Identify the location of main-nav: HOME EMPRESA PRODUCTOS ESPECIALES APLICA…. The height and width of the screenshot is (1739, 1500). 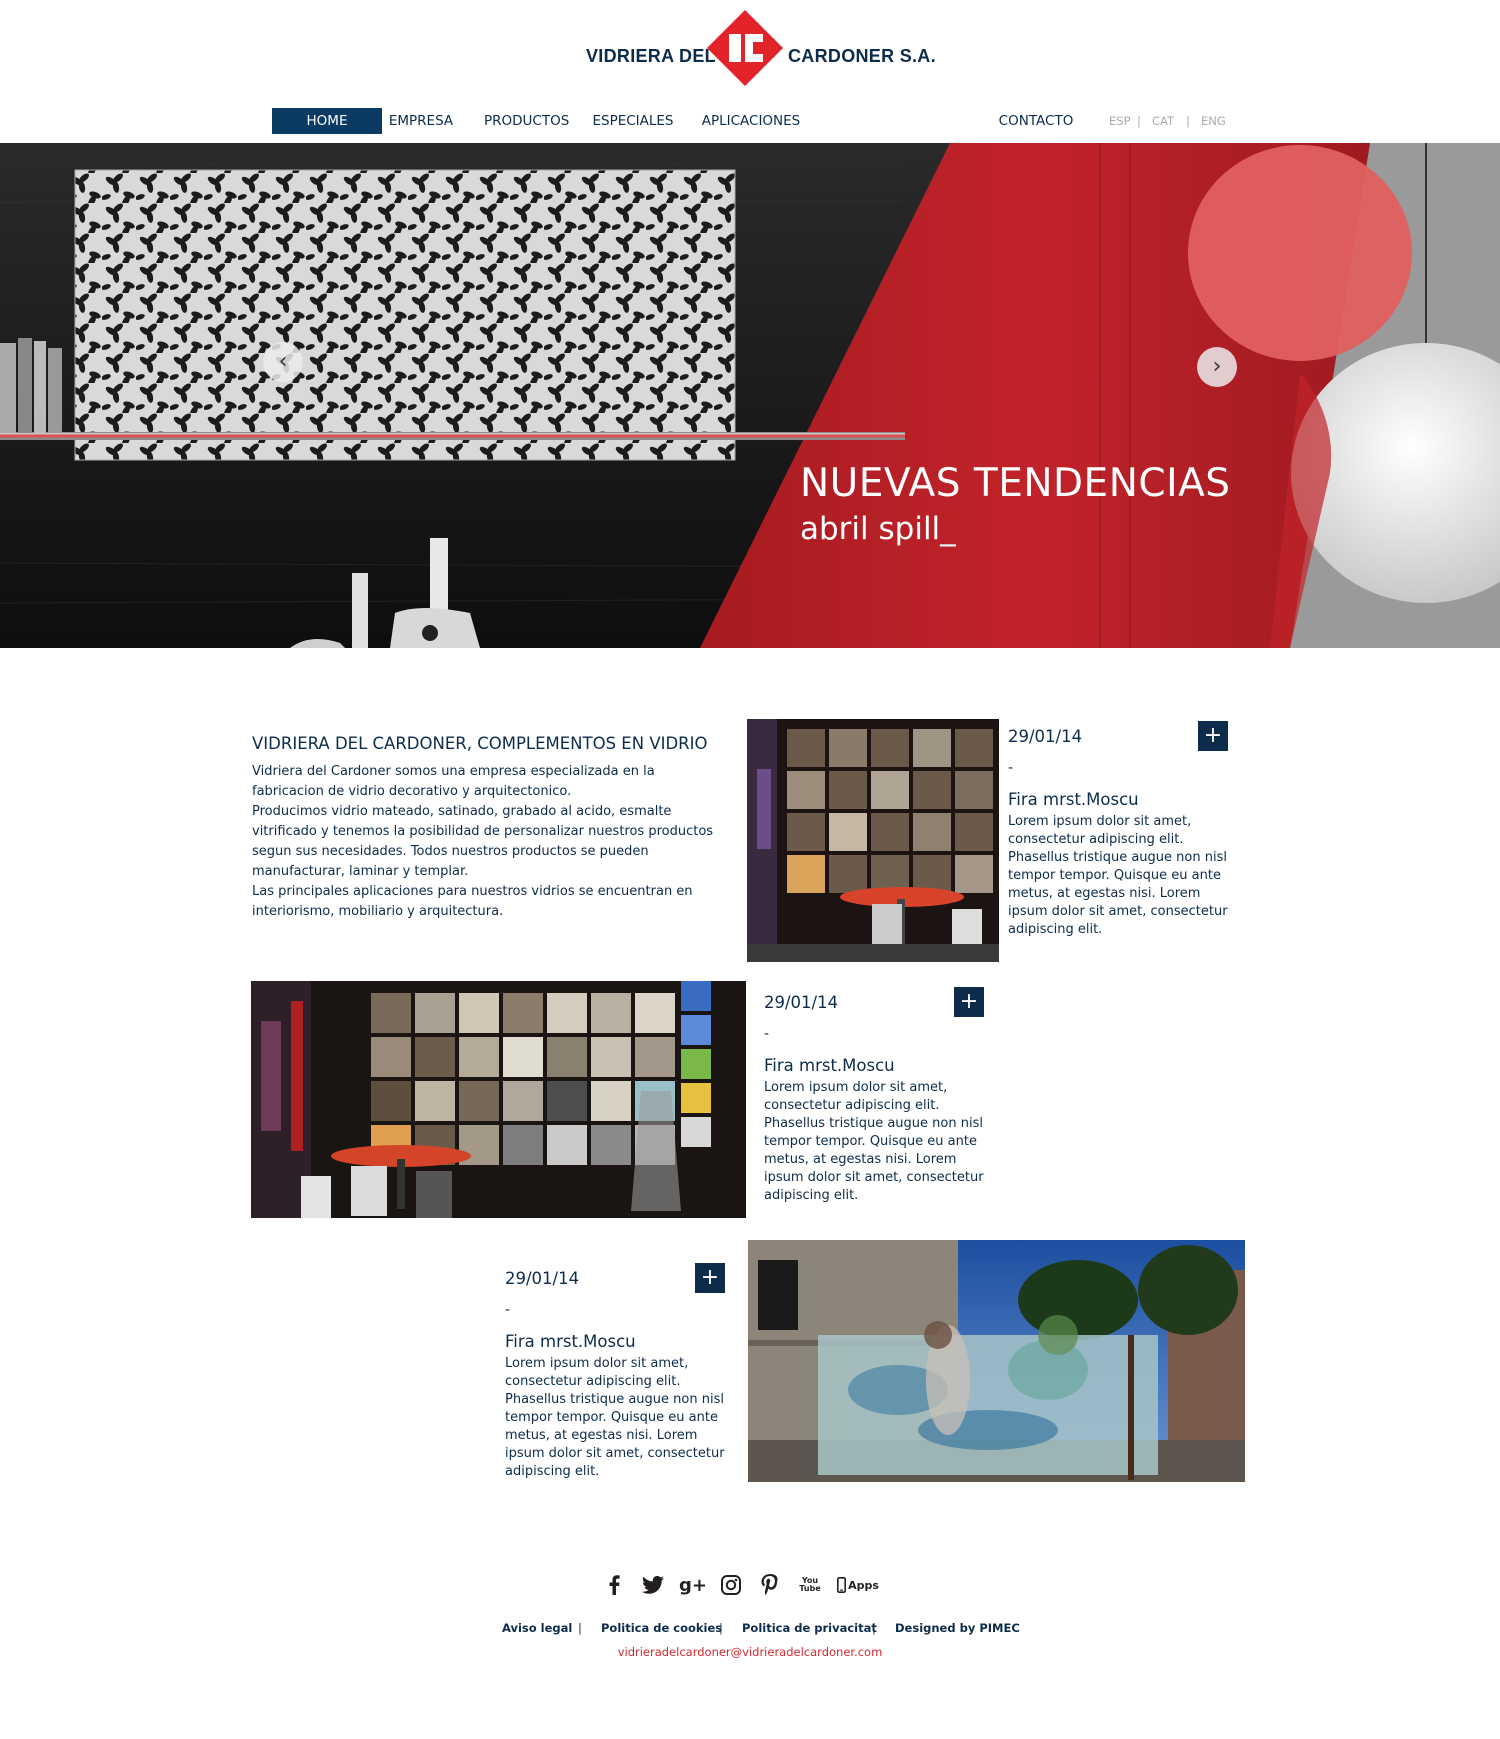
(750, 122).